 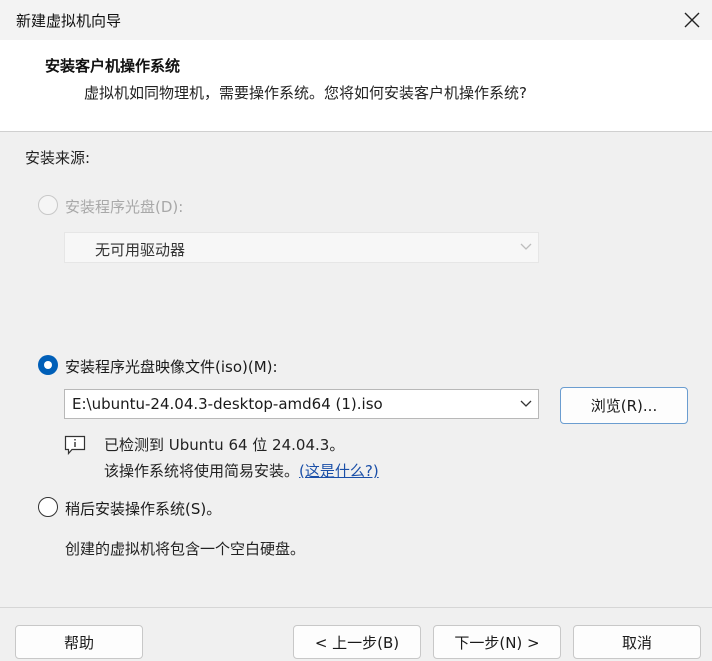 I want to click on disc-radio, so click(x=48, y=205).